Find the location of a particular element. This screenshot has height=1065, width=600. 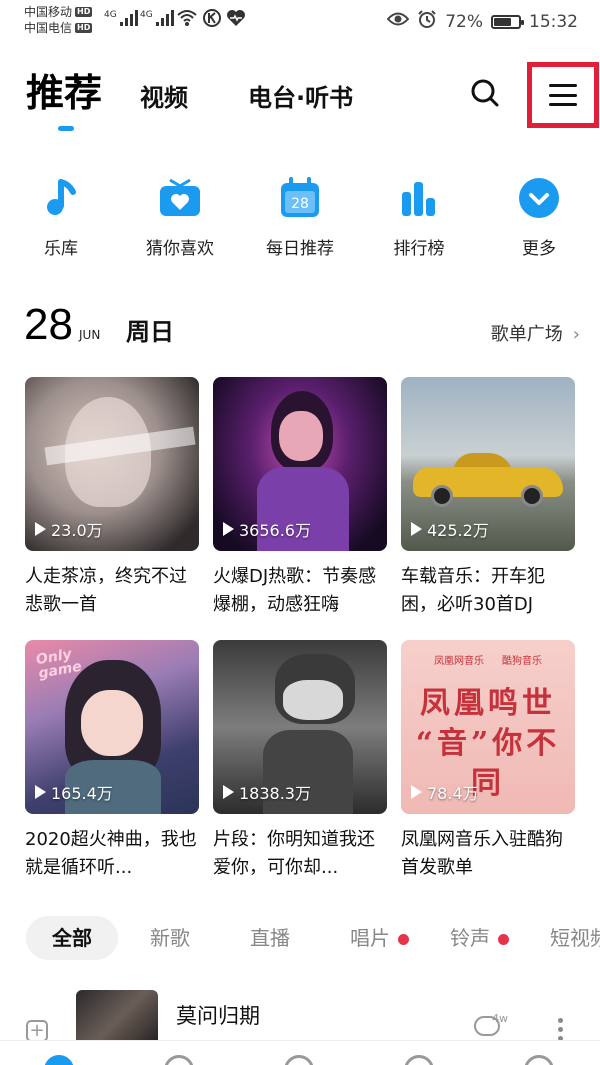

filter-albums: 唱片 is located at coordinates (379, 938).